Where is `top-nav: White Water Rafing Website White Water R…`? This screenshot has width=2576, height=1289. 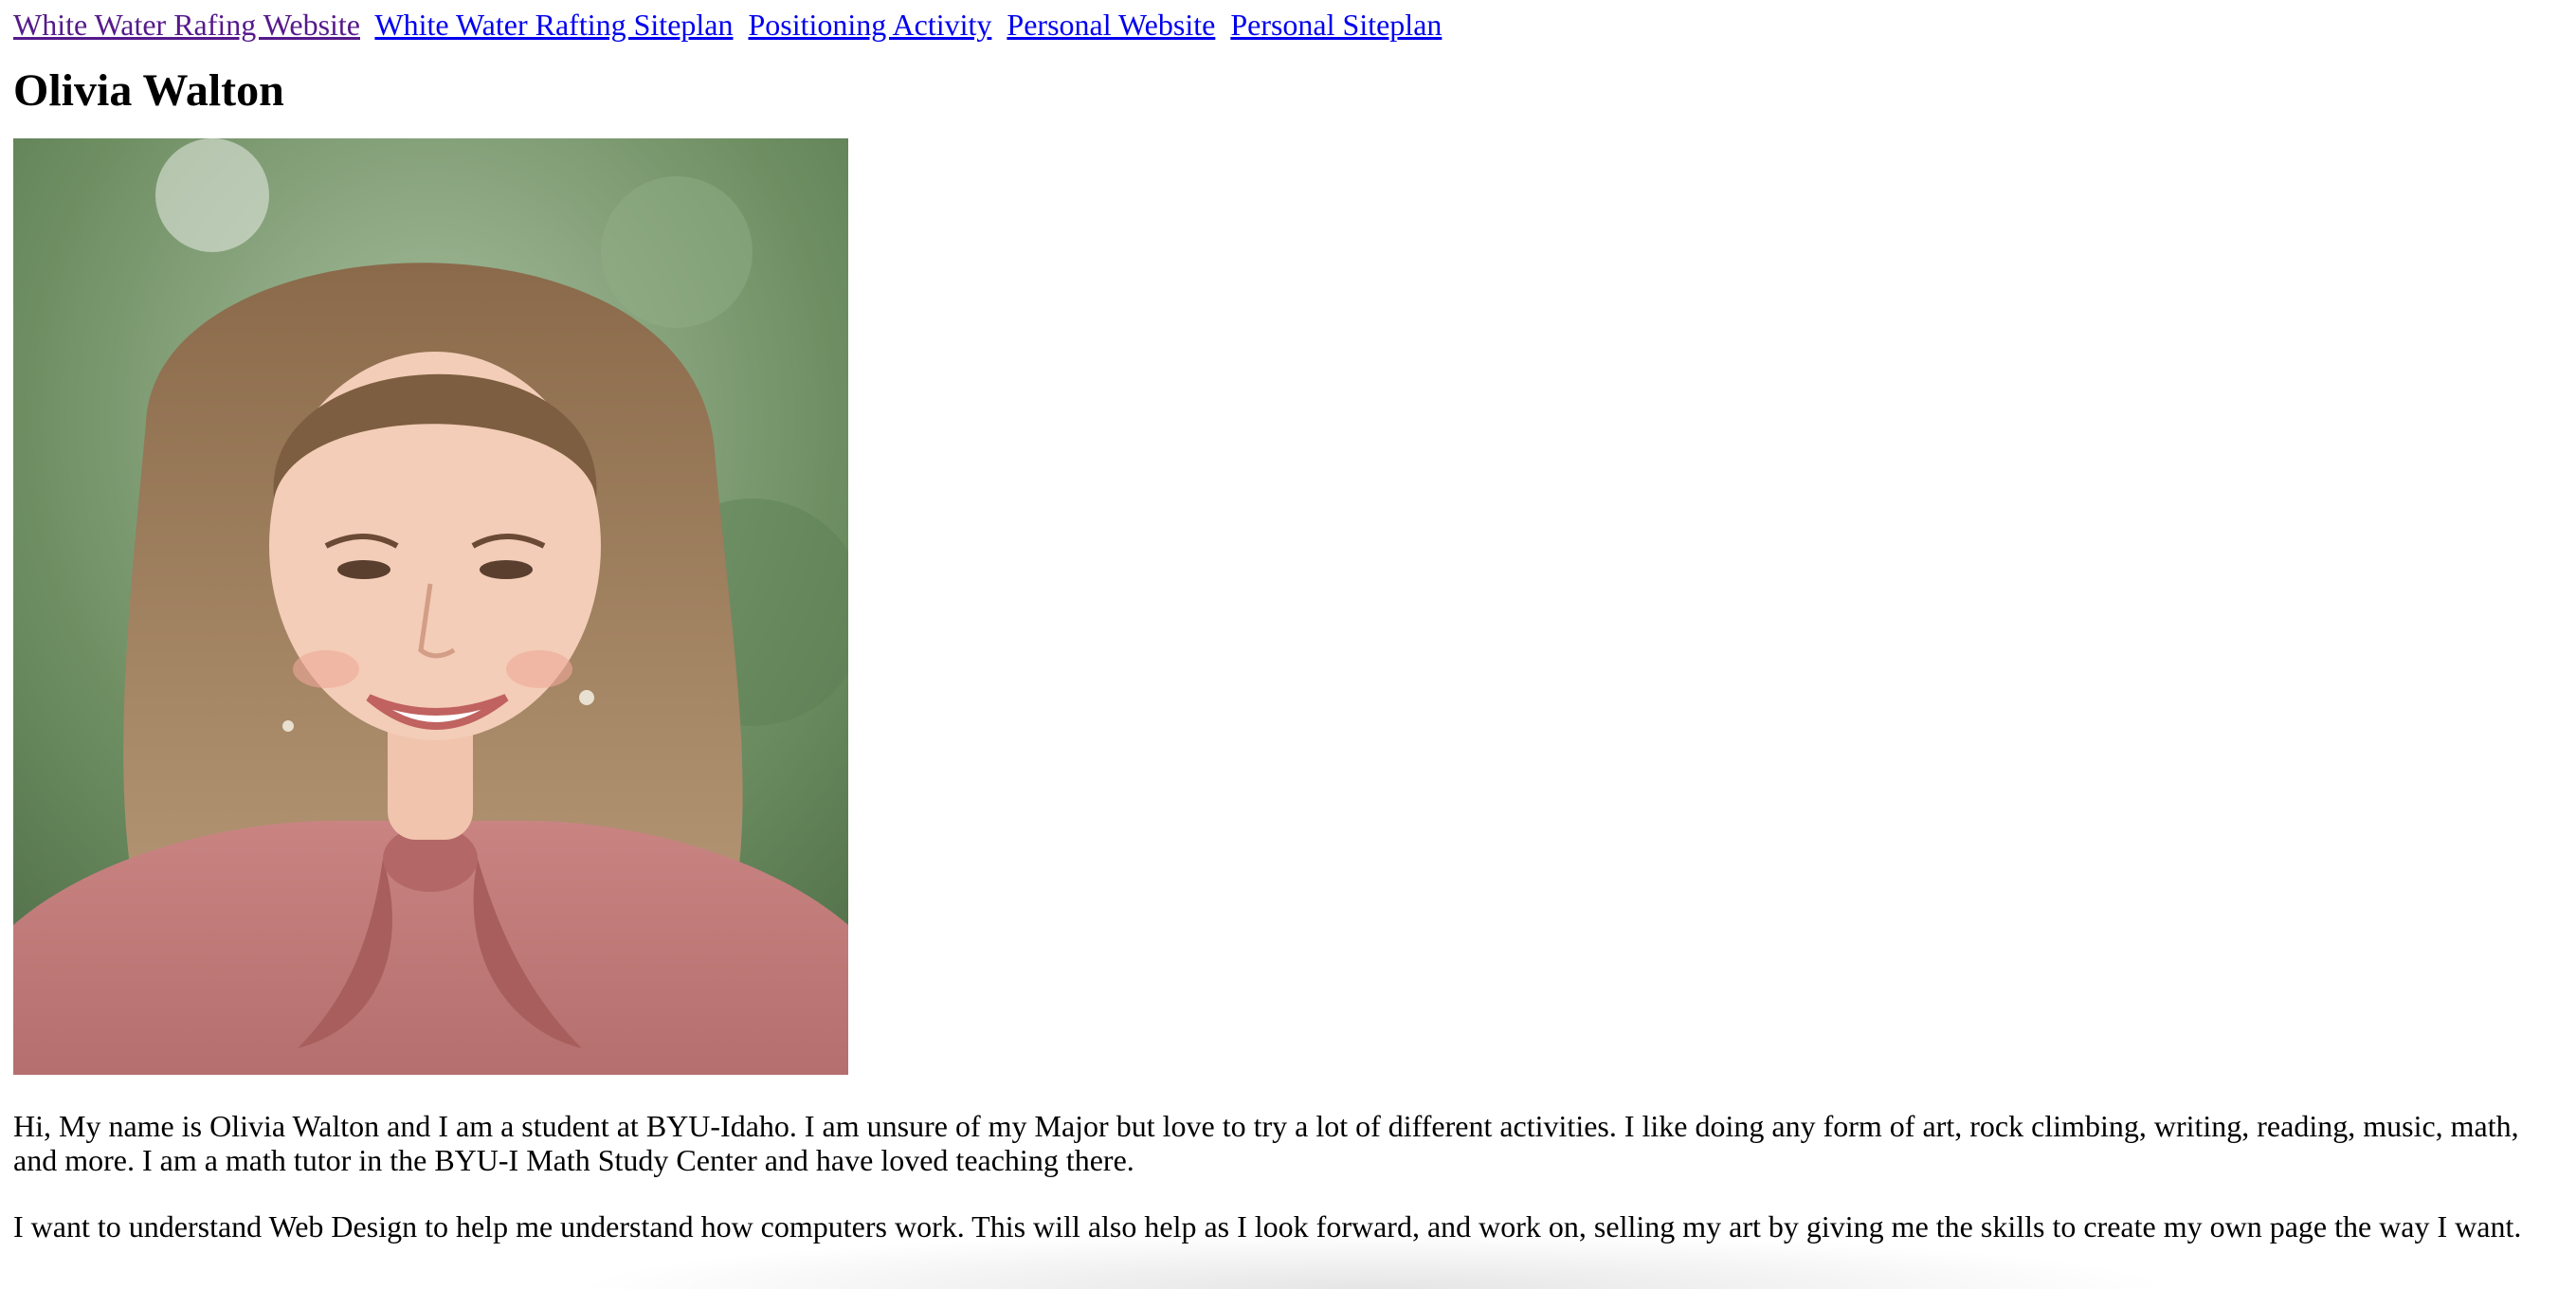
top-nav: White Water Rafing Website White Water R… is located at coordinates (1288, 22).